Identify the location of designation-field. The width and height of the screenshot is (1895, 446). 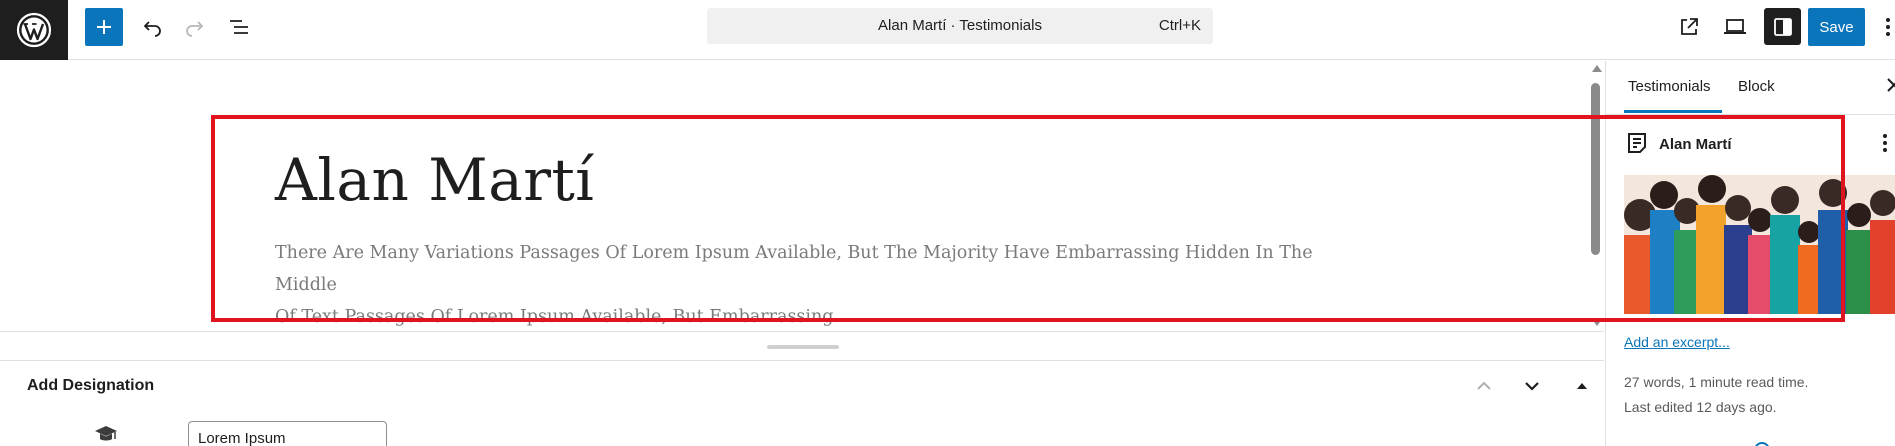
(287, 433).